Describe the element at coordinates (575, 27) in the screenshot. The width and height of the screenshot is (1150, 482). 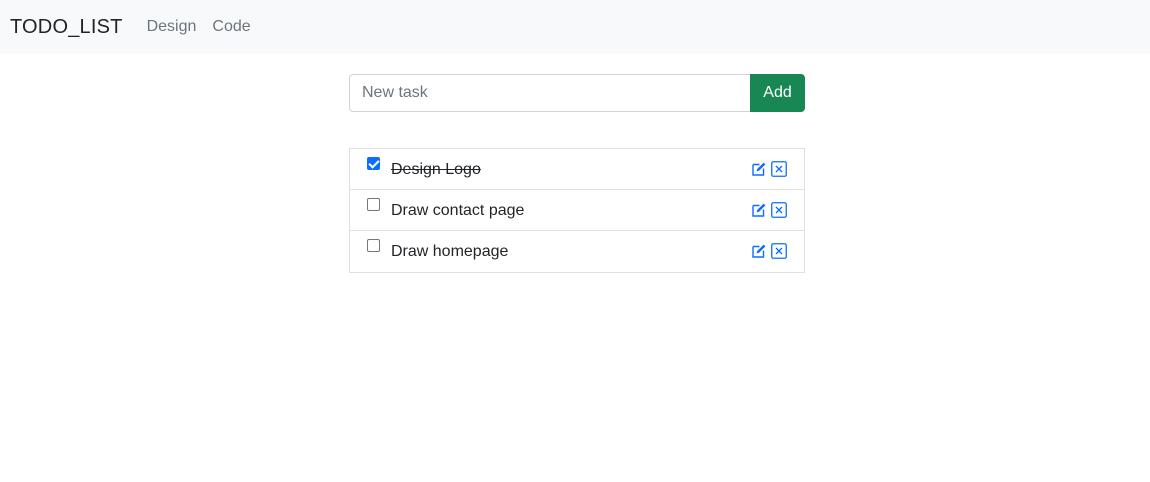
I see `navbar: TODO_LIST Design Code` at that location.